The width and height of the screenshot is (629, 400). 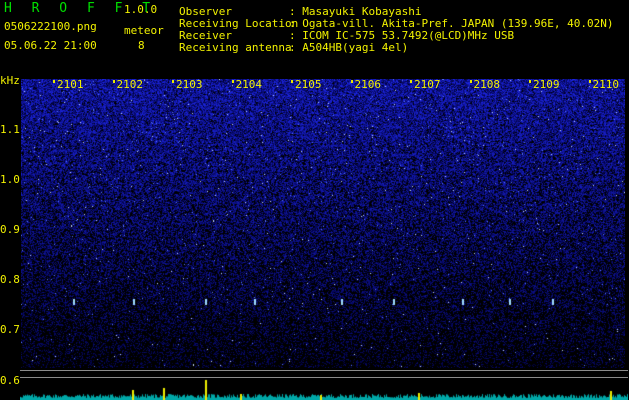 What do you see at coordinates (10, 380) in the screenshot?
I see `freq-tick-label: 0.6` at bounding box center [10, 380].